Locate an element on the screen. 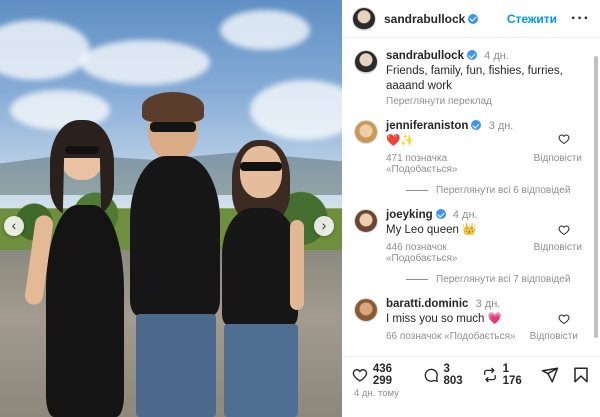 The image size is (600, 417). bookmark-icon is located at coordinates (581, 375).